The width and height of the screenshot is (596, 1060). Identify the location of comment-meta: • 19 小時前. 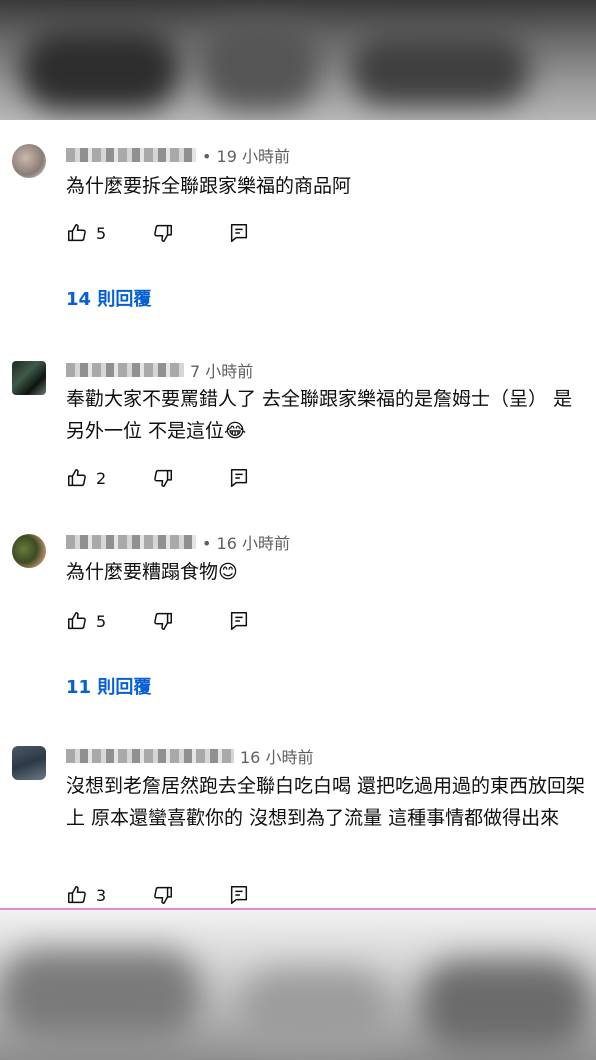
(178, 155).